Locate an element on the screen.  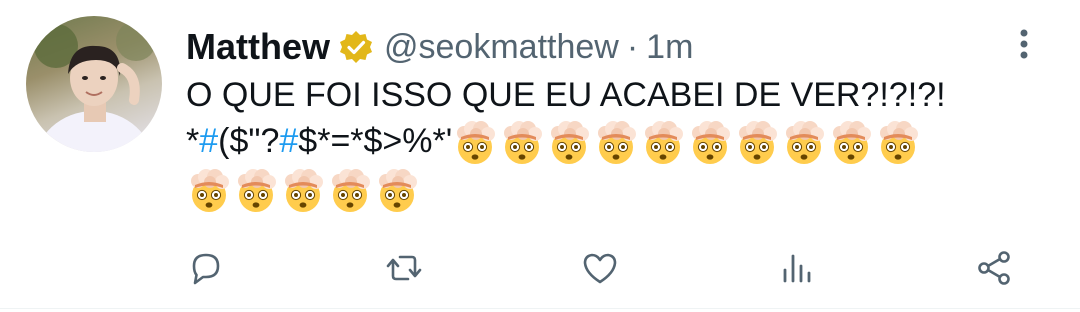
text-segment: * is located at coordinates (193, 141).